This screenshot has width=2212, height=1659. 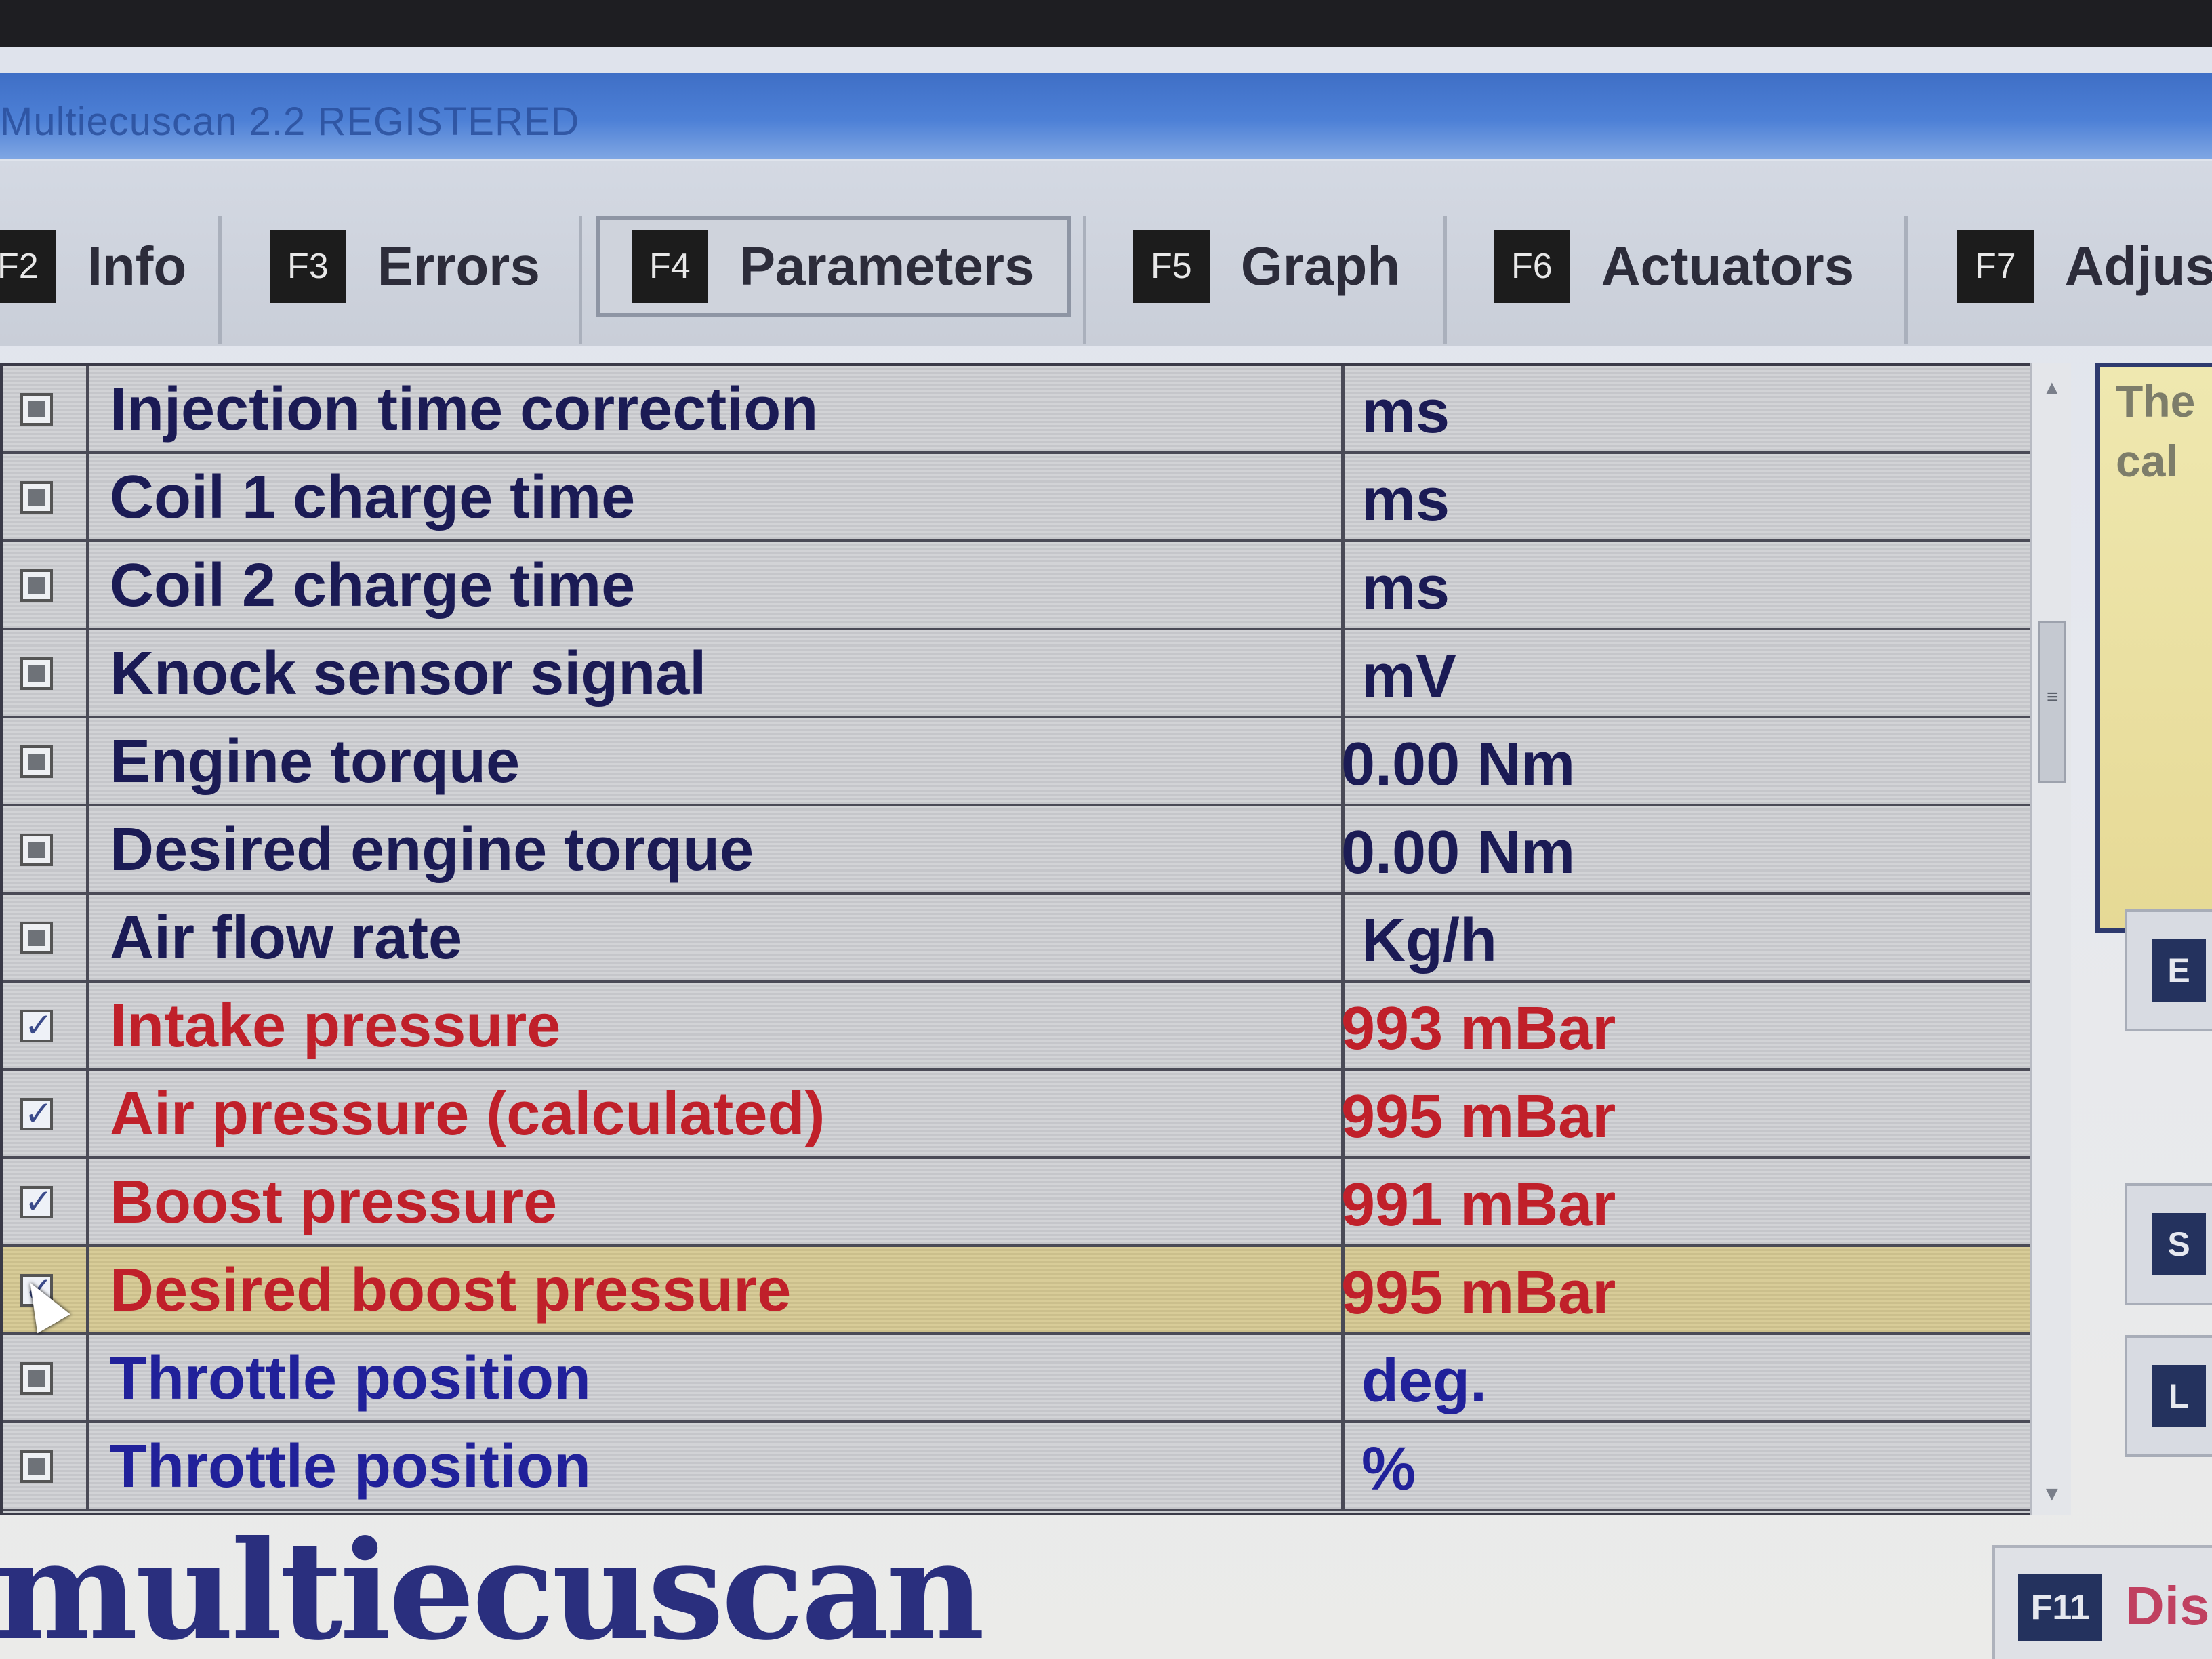 I want to click on parameter-row: Engine torque 0.00 Nm, so click(x=1016, y=762).